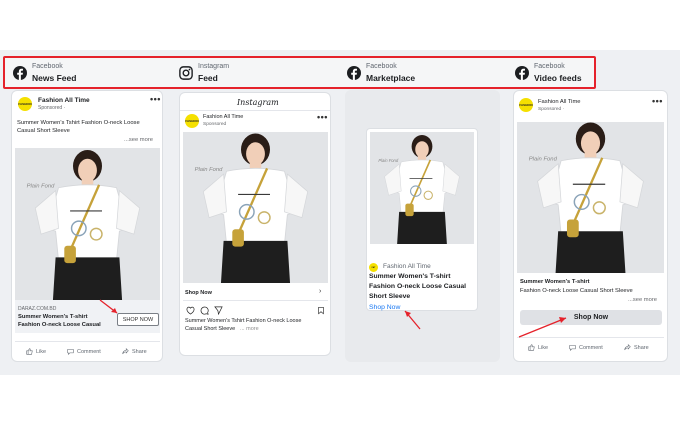 The width and height of the screenshot is (680, 425). I want to click on listing-title-line3: Short Sleeve, so click(390, 296).